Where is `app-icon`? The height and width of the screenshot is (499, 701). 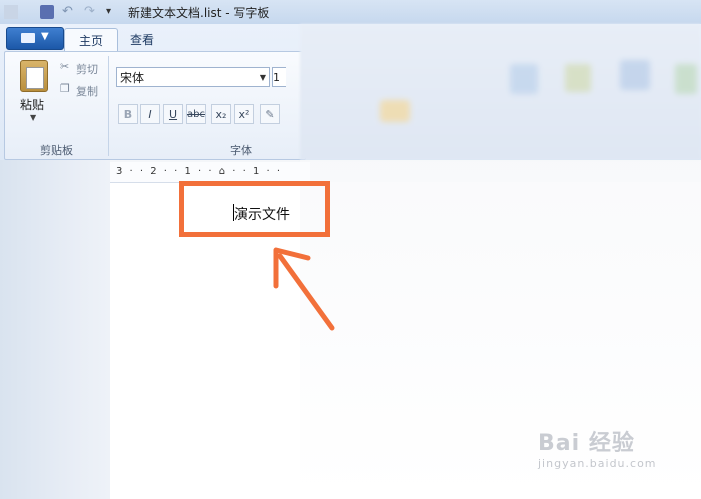 app-icon is located at coordinates (11, 12).